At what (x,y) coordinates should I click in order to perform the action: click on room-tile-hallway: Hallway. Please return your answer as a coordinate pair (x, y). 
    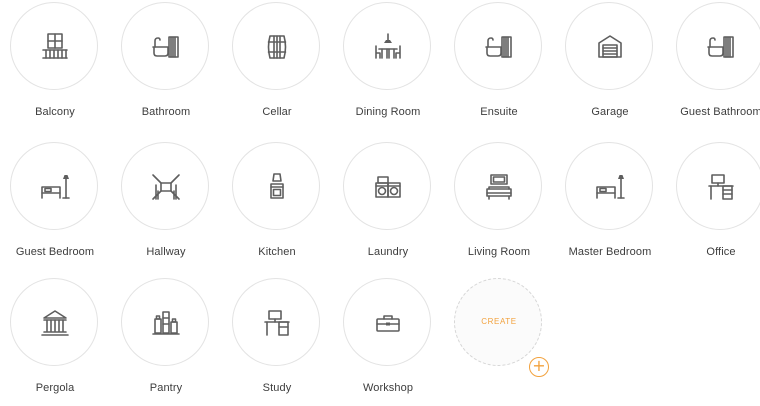
    Looking at the image, I should click on (166, 205).